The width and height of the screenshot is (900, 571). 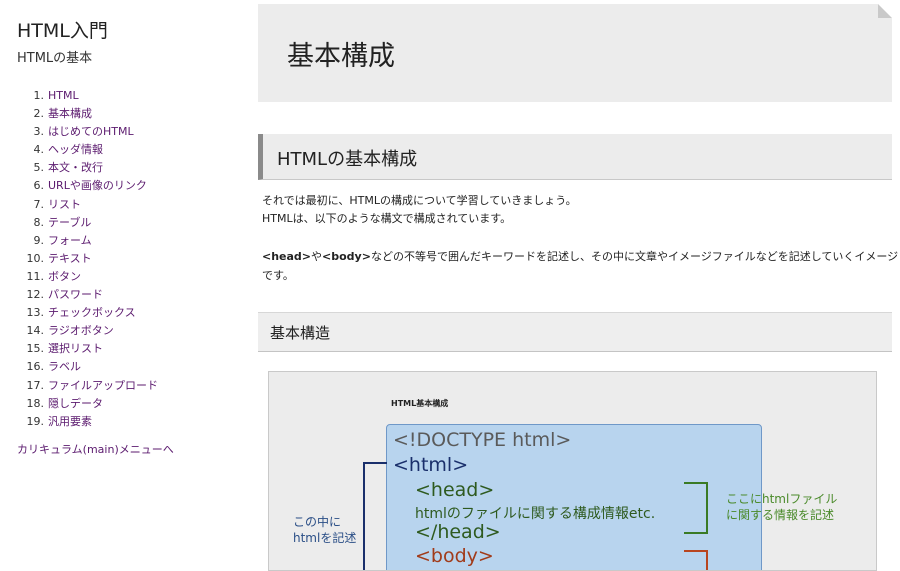 I want to click on site-title: HTML入門, so click(x=62, y=29).